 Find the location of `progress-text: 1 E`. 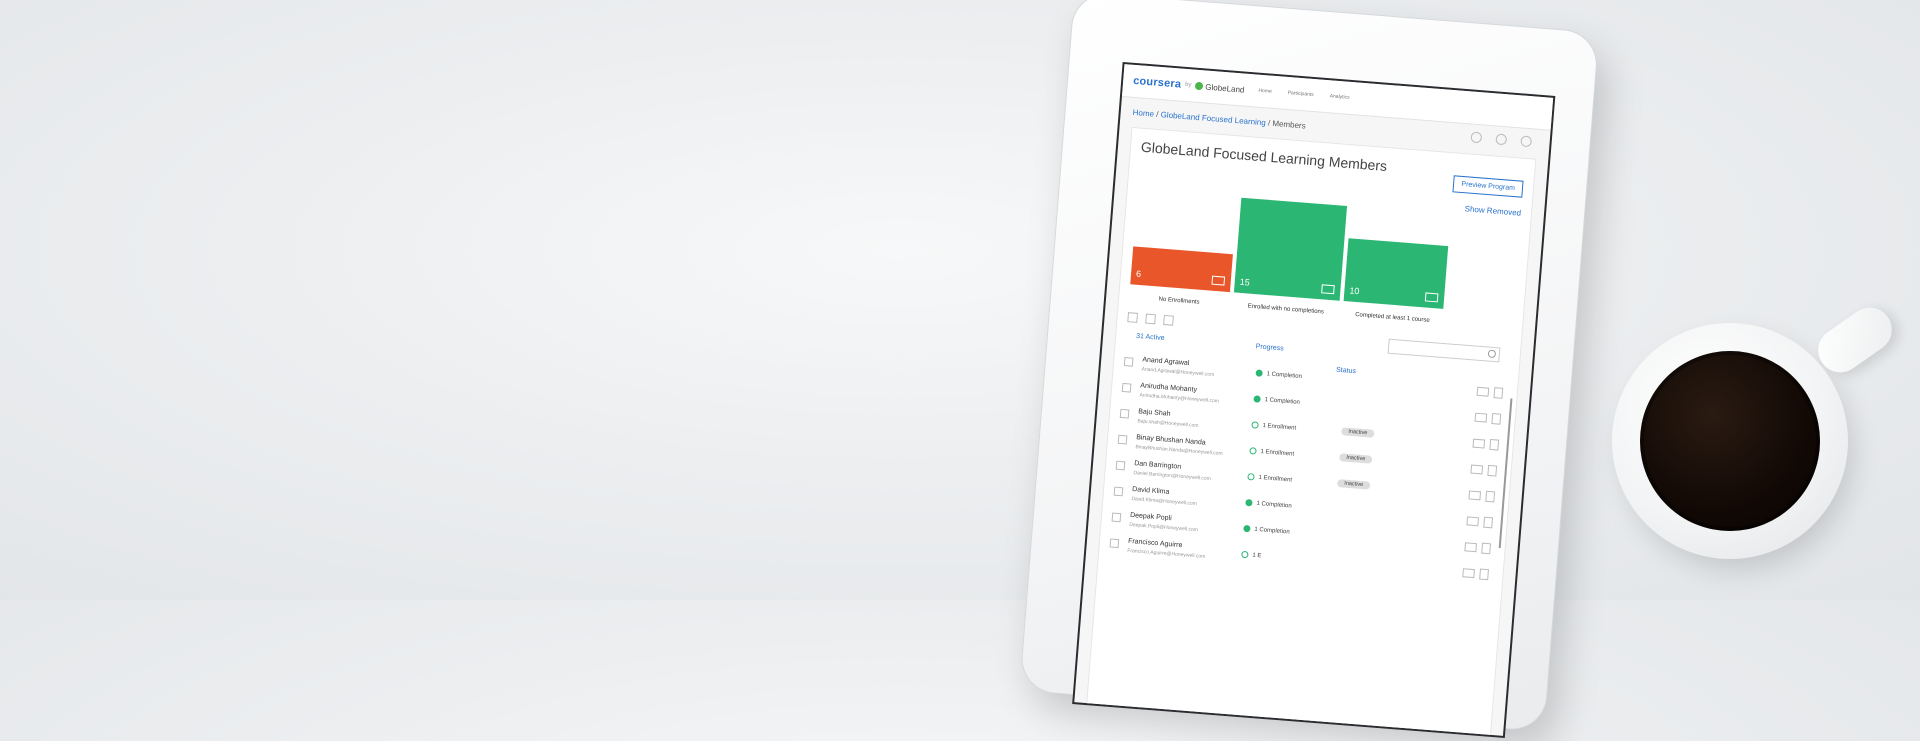

progress-text: 1 E is located at coordinates (1257, 555).